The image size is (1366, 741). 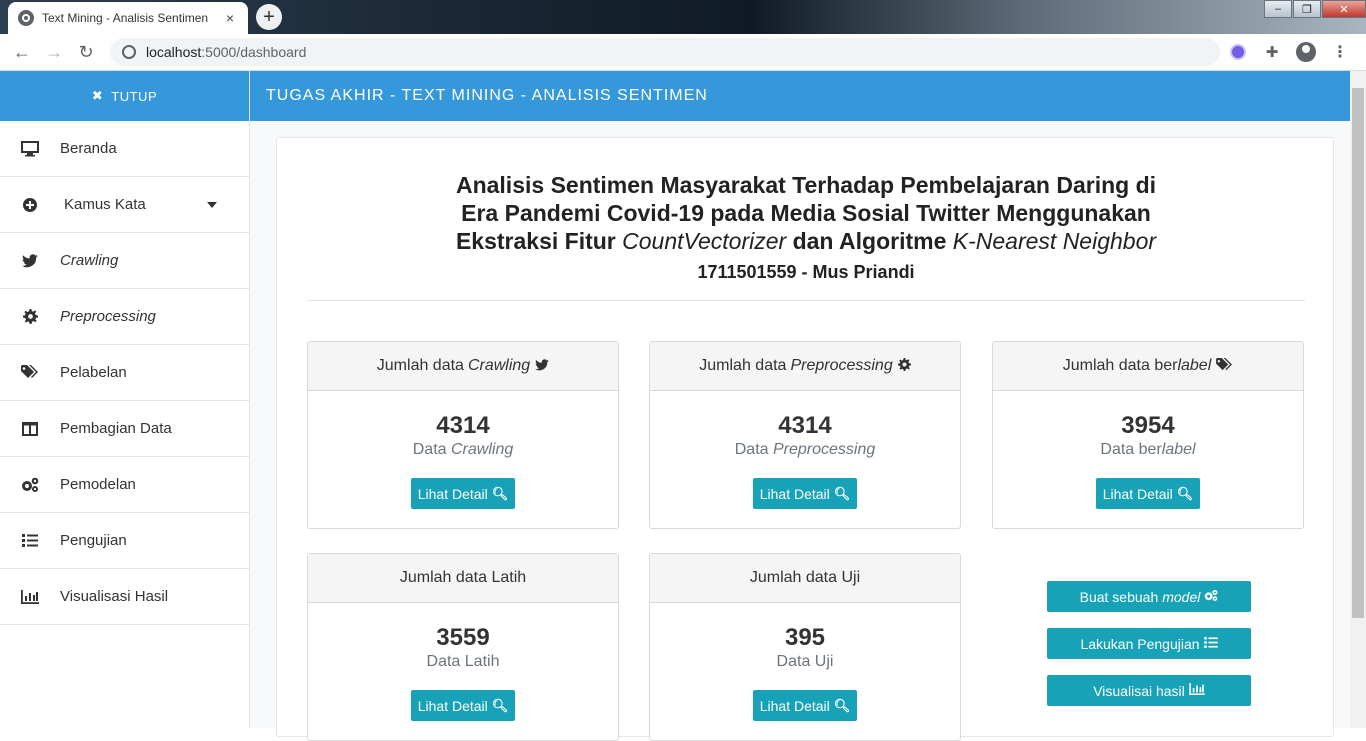 I want to click on reload-button: ↻, so click(x=86, y=52).